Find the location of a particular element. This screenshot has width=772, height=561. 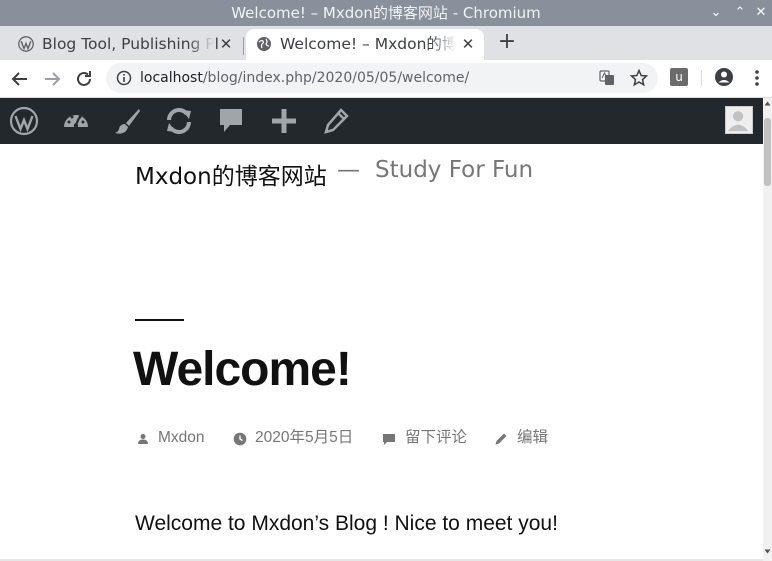

avatar is located at coordinates (739, 120).